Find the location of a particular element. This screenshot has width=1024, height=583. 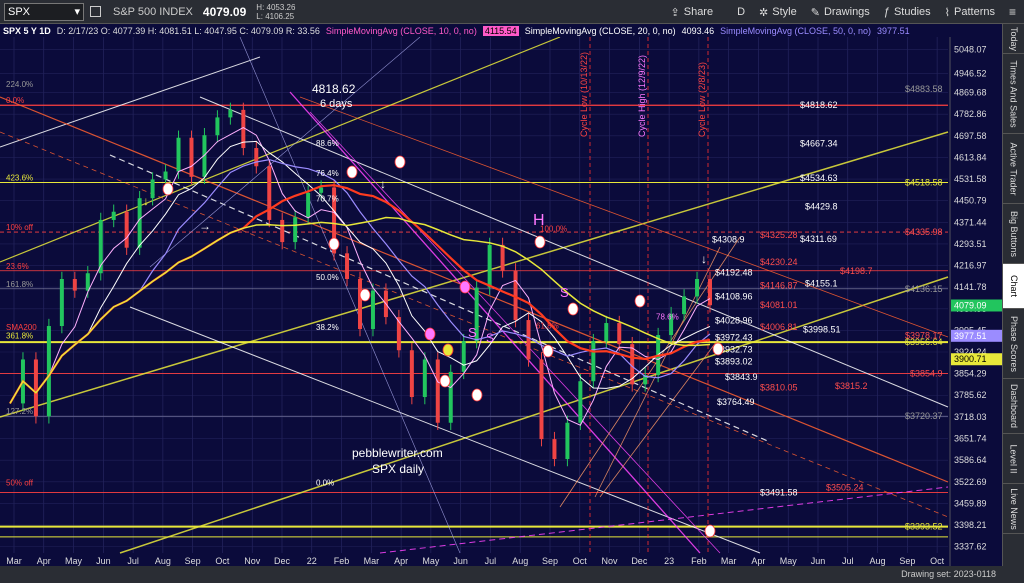

legend-sma10: SimpleMovingAvg (CLOSE, 10, 0, no) is located at coordinates (401, 31).